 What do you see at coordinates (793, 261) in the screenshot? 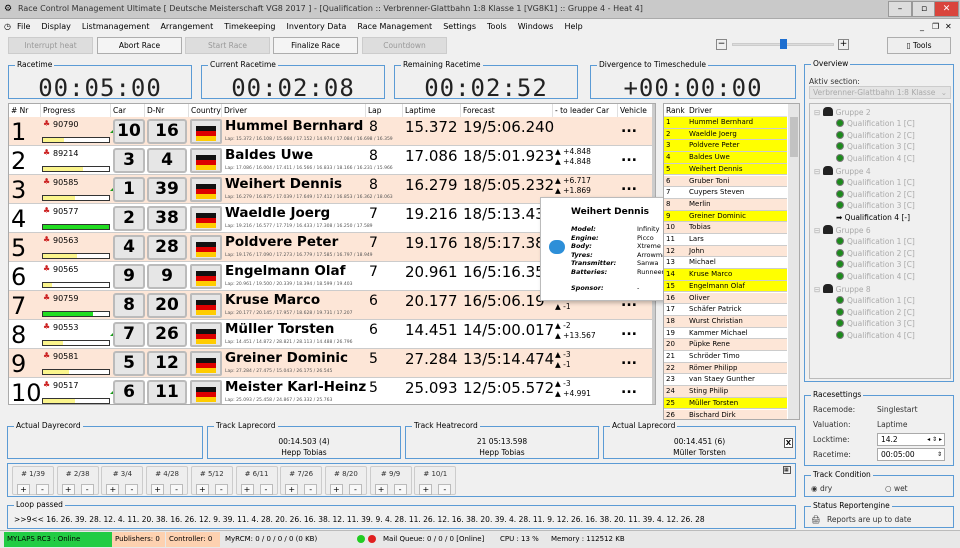
I see `ranking-scrollbar` at bounding box center [793, 261].